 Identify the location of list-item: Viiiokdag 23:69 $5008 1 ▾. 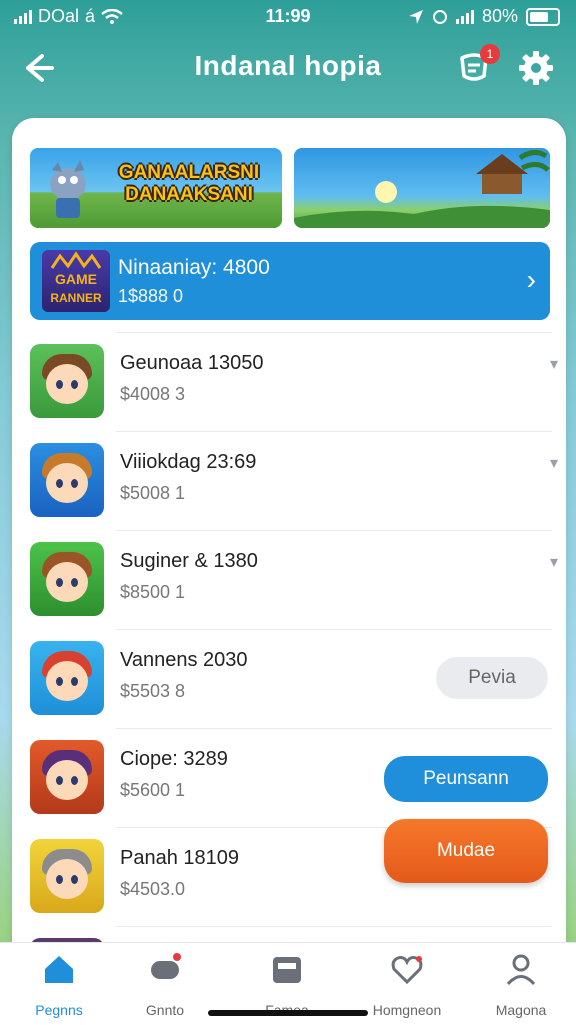
(289, 480).